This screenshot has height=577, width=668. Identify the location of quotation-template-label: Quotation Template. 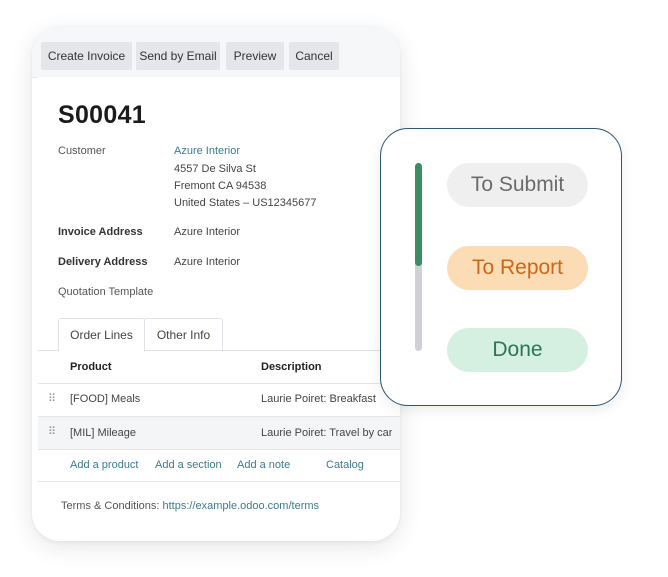
(106, 292).